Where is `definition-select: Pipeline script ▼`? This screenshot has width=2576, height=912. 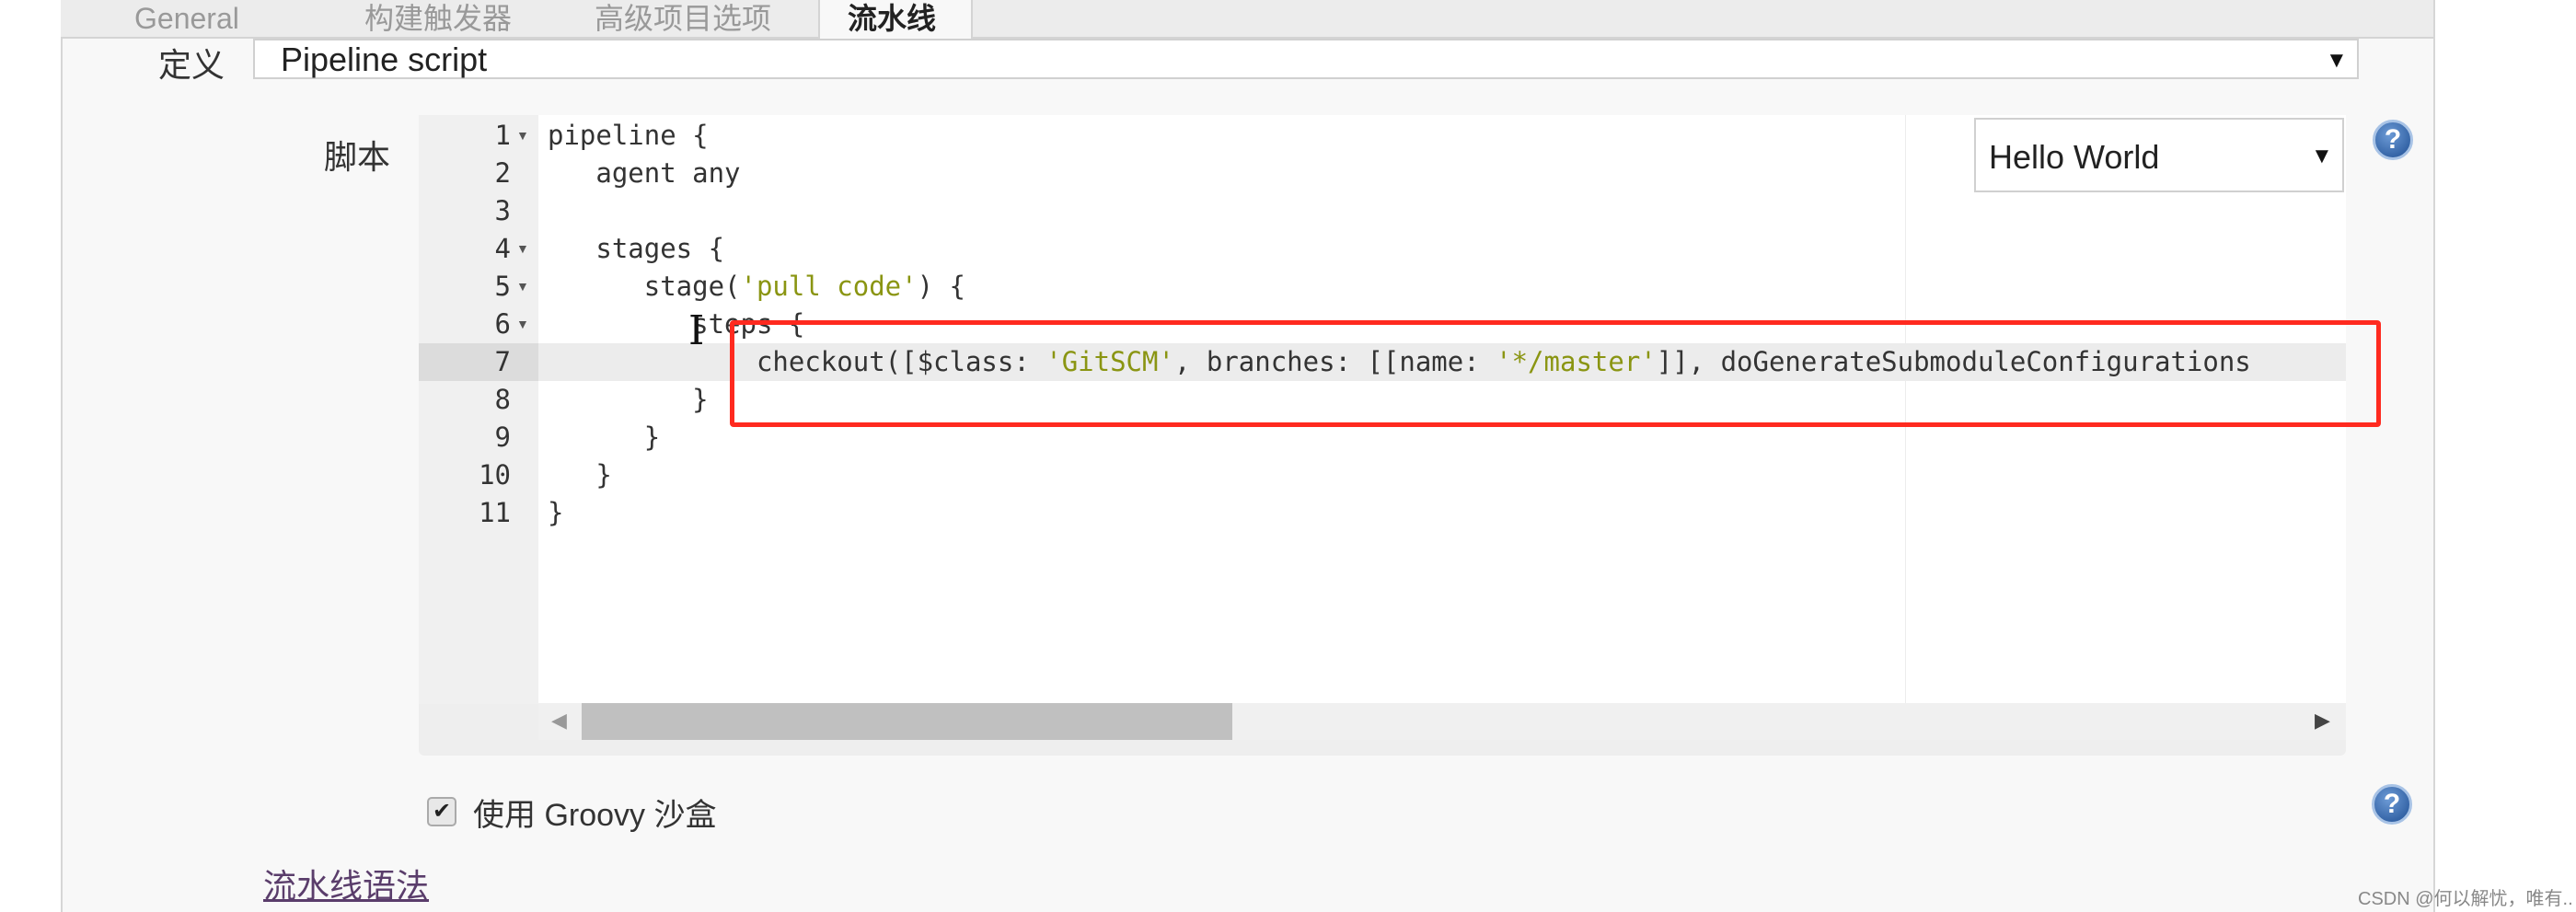
definition-select: Pipeline script ▼ is located at coordinates (1306, 59).